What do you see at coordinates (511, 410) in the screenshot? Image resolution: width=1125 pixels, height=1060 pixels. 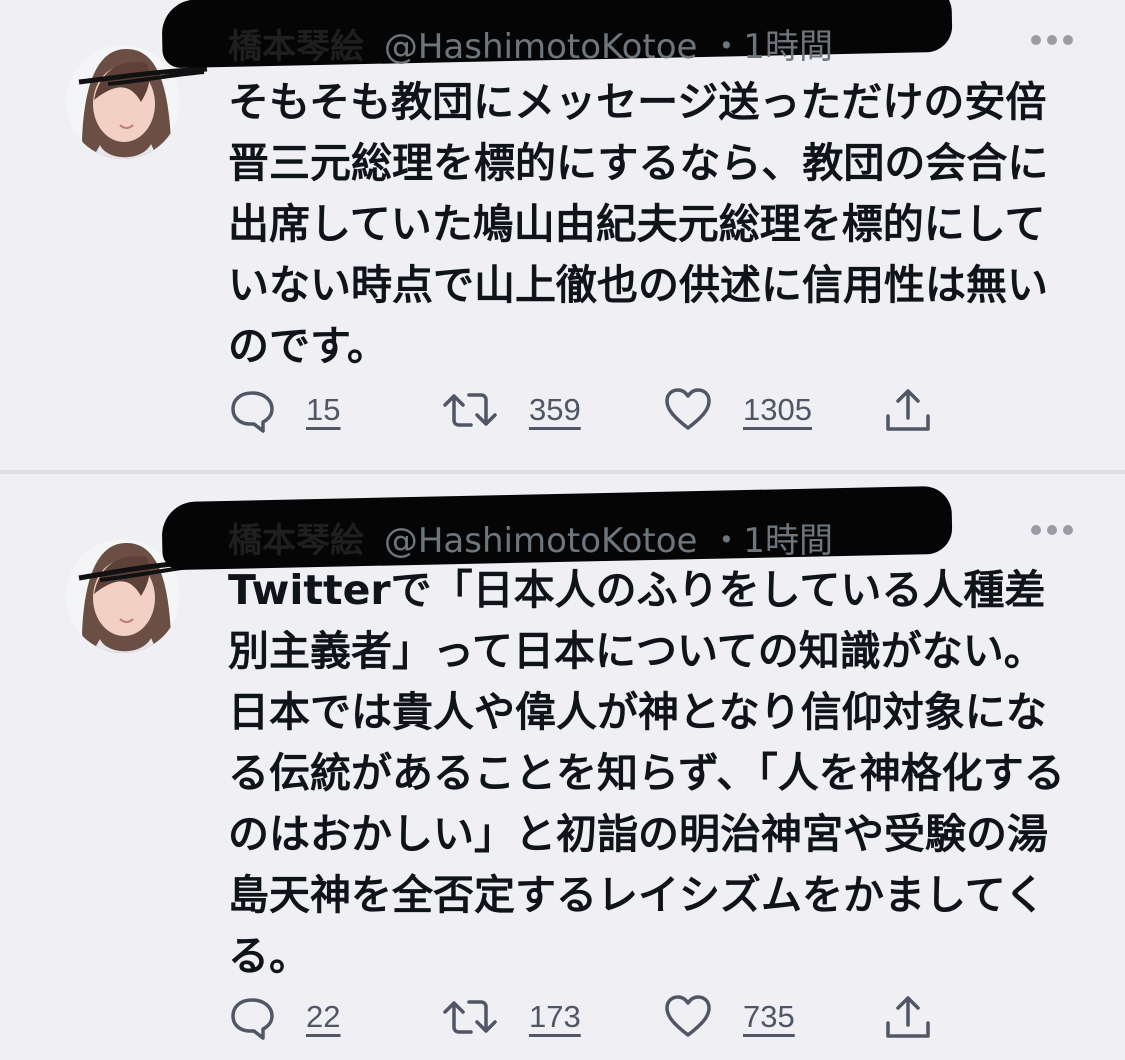 I see `retweet-button: 359` at bounding box center [511, 410].